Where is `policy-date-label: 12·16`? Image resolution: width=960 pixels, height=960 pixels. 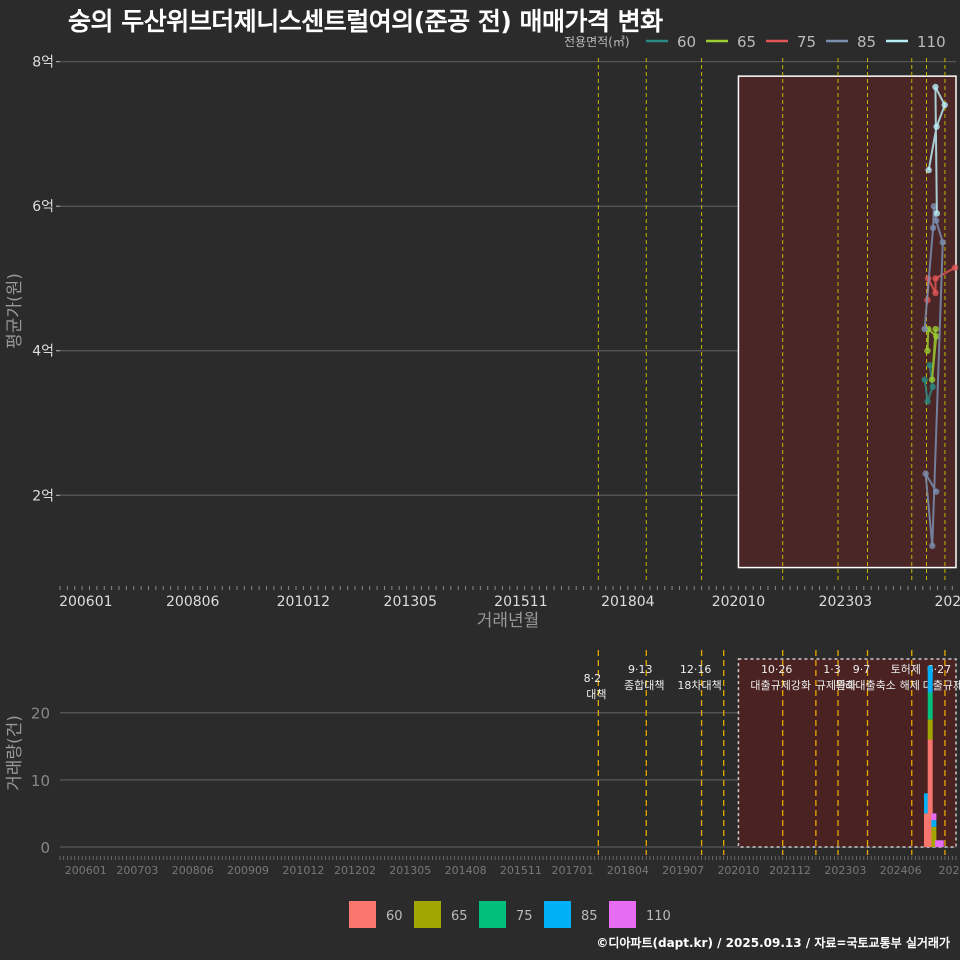
policy-date-label: 12·16 is located at coordinates (696, 669).